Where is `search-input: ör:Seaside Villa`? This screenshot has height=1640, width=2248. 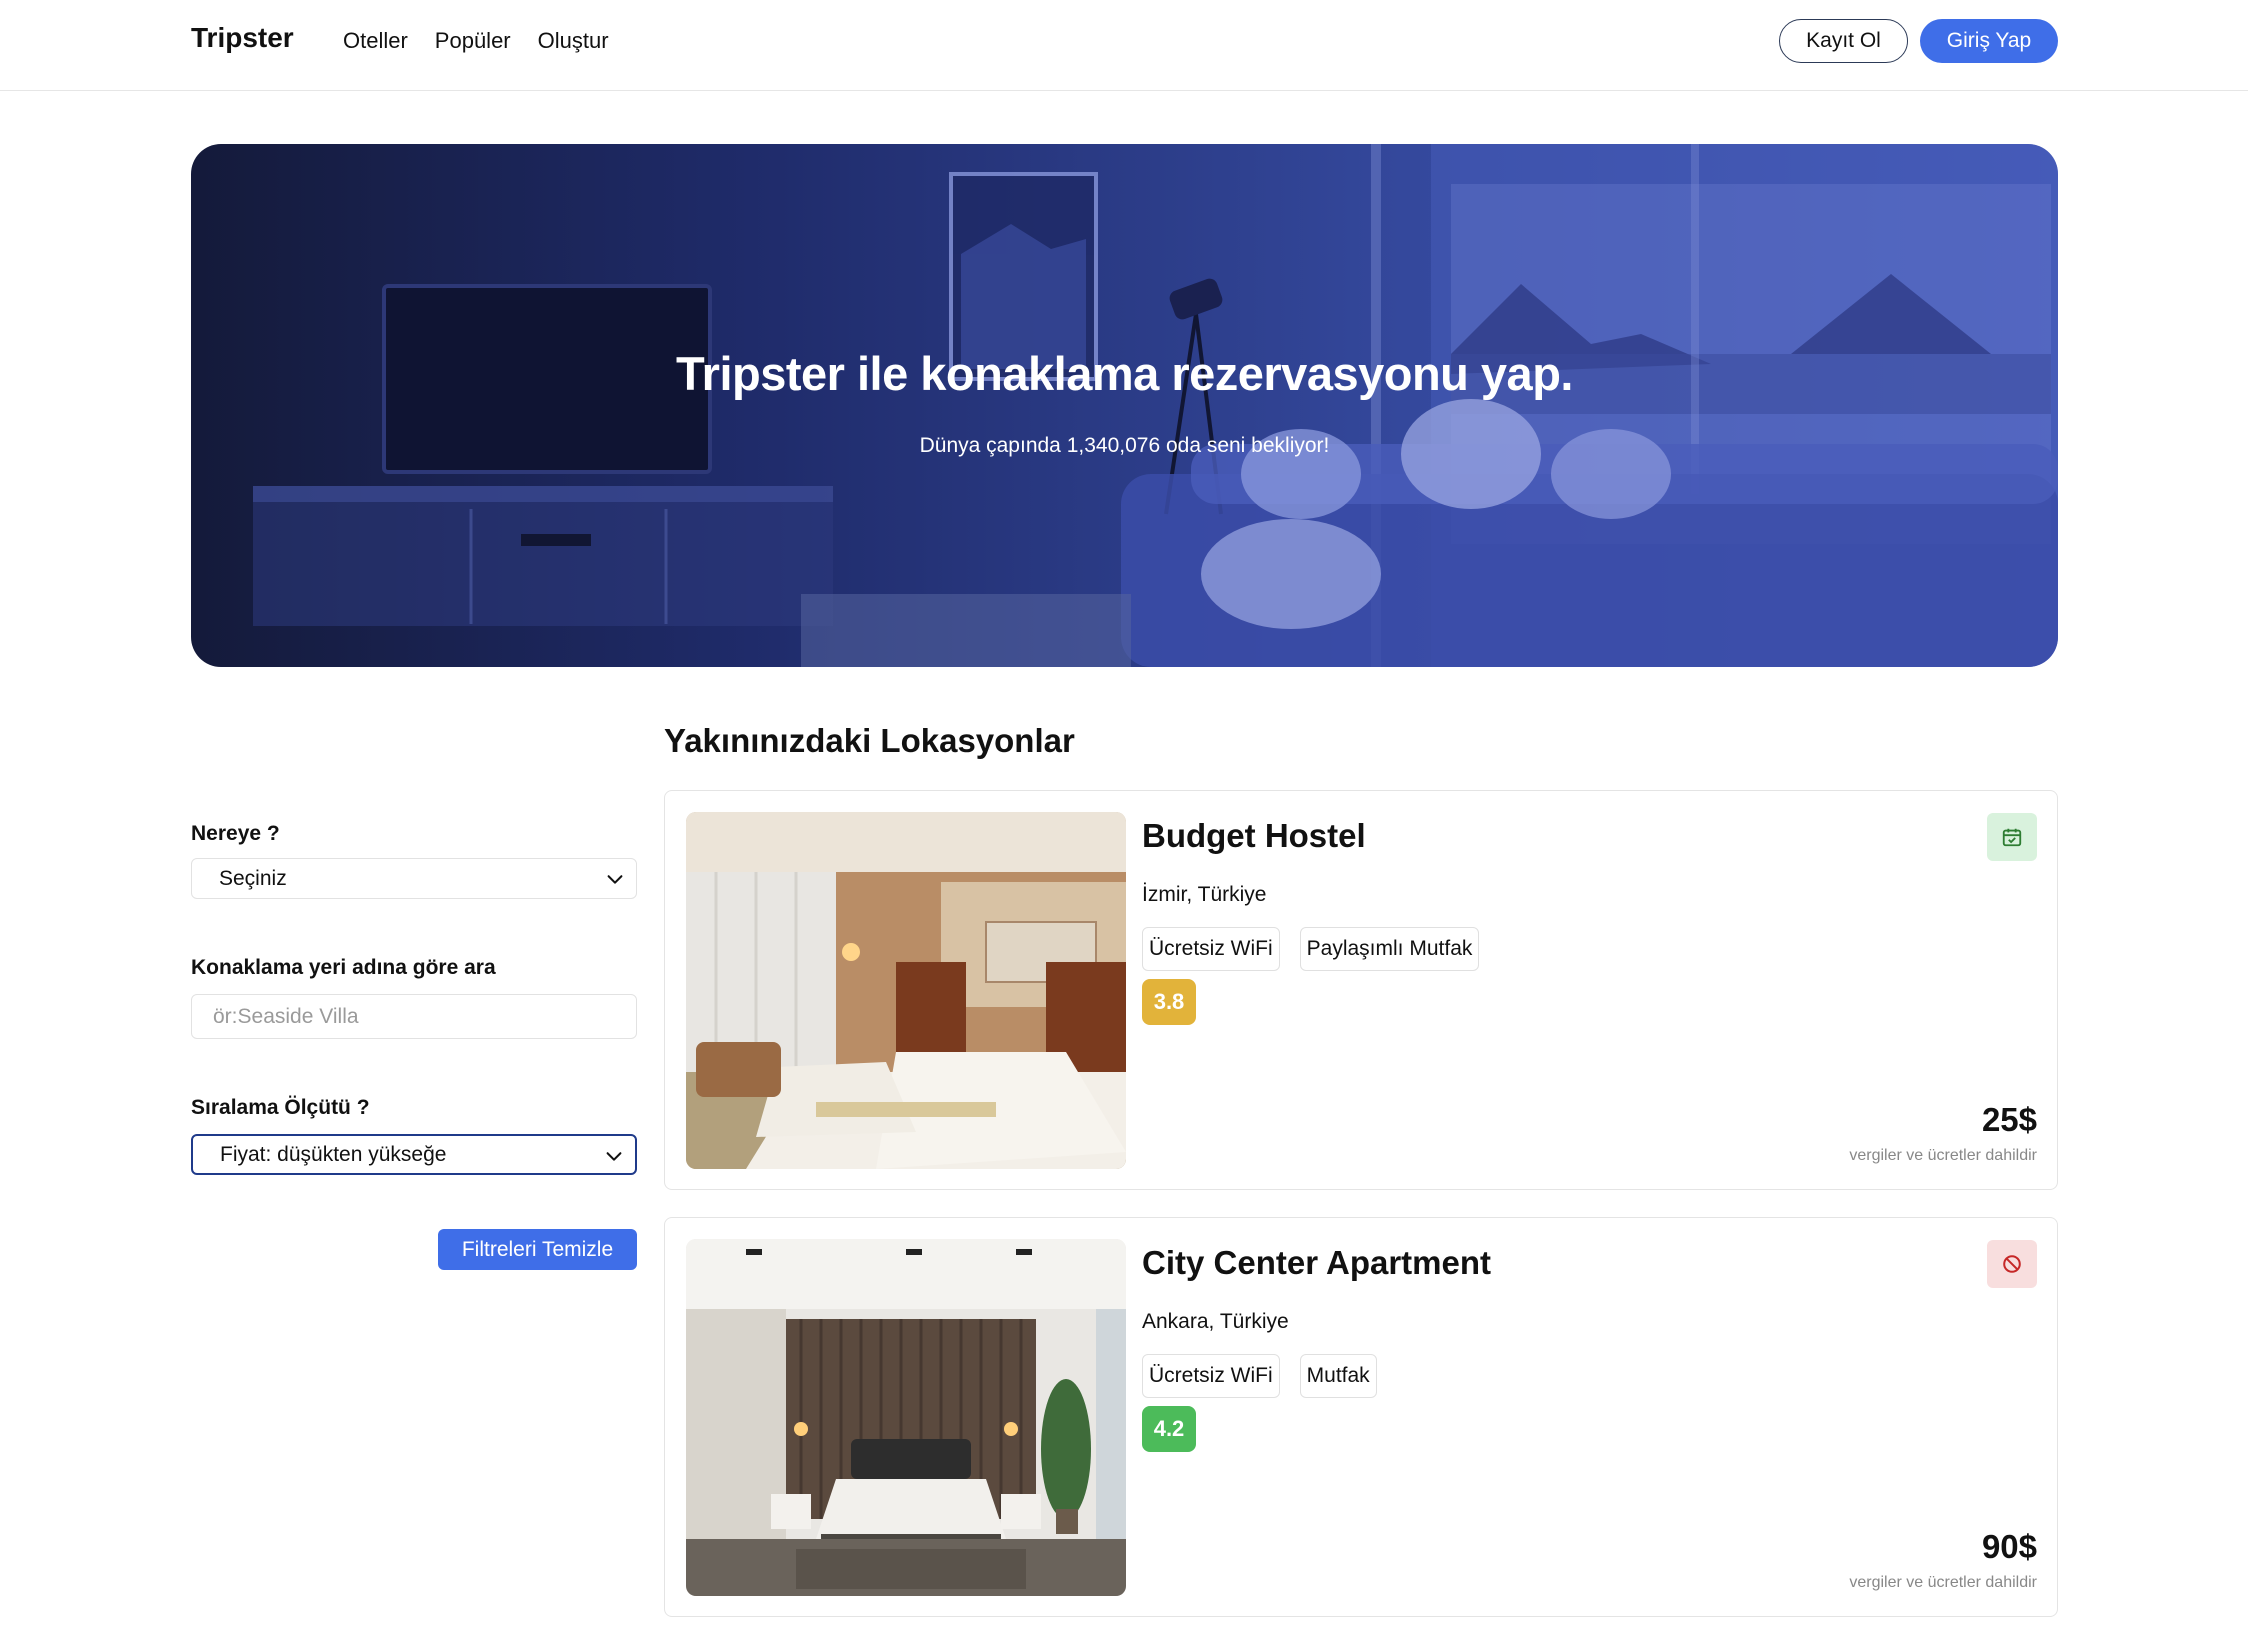
search-input: ör:Seaside Villa is located at coordinates (414, 1016).